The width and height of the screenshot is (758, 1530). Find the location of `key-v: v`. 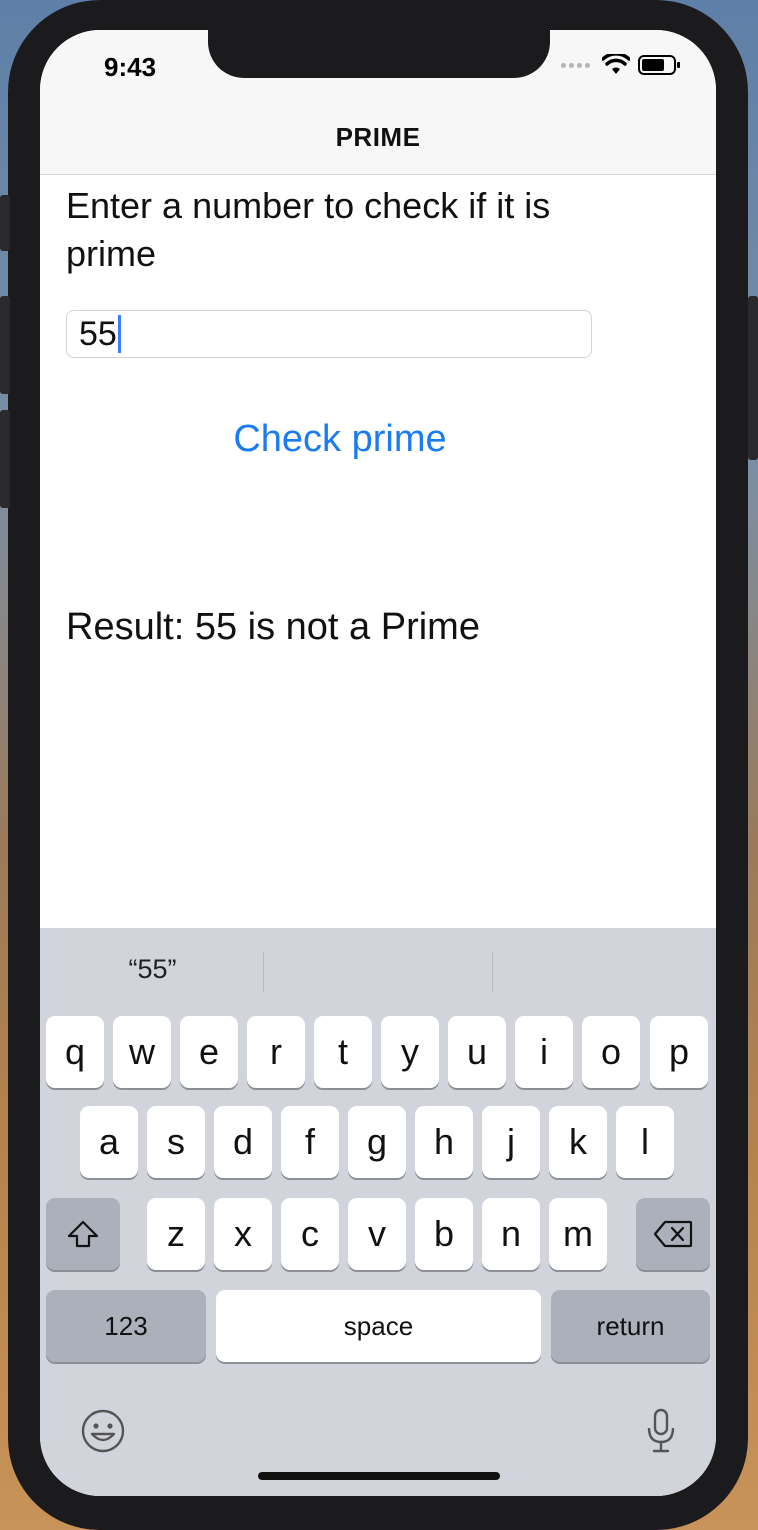

key-v: v is located at coordinates (377, 1234).